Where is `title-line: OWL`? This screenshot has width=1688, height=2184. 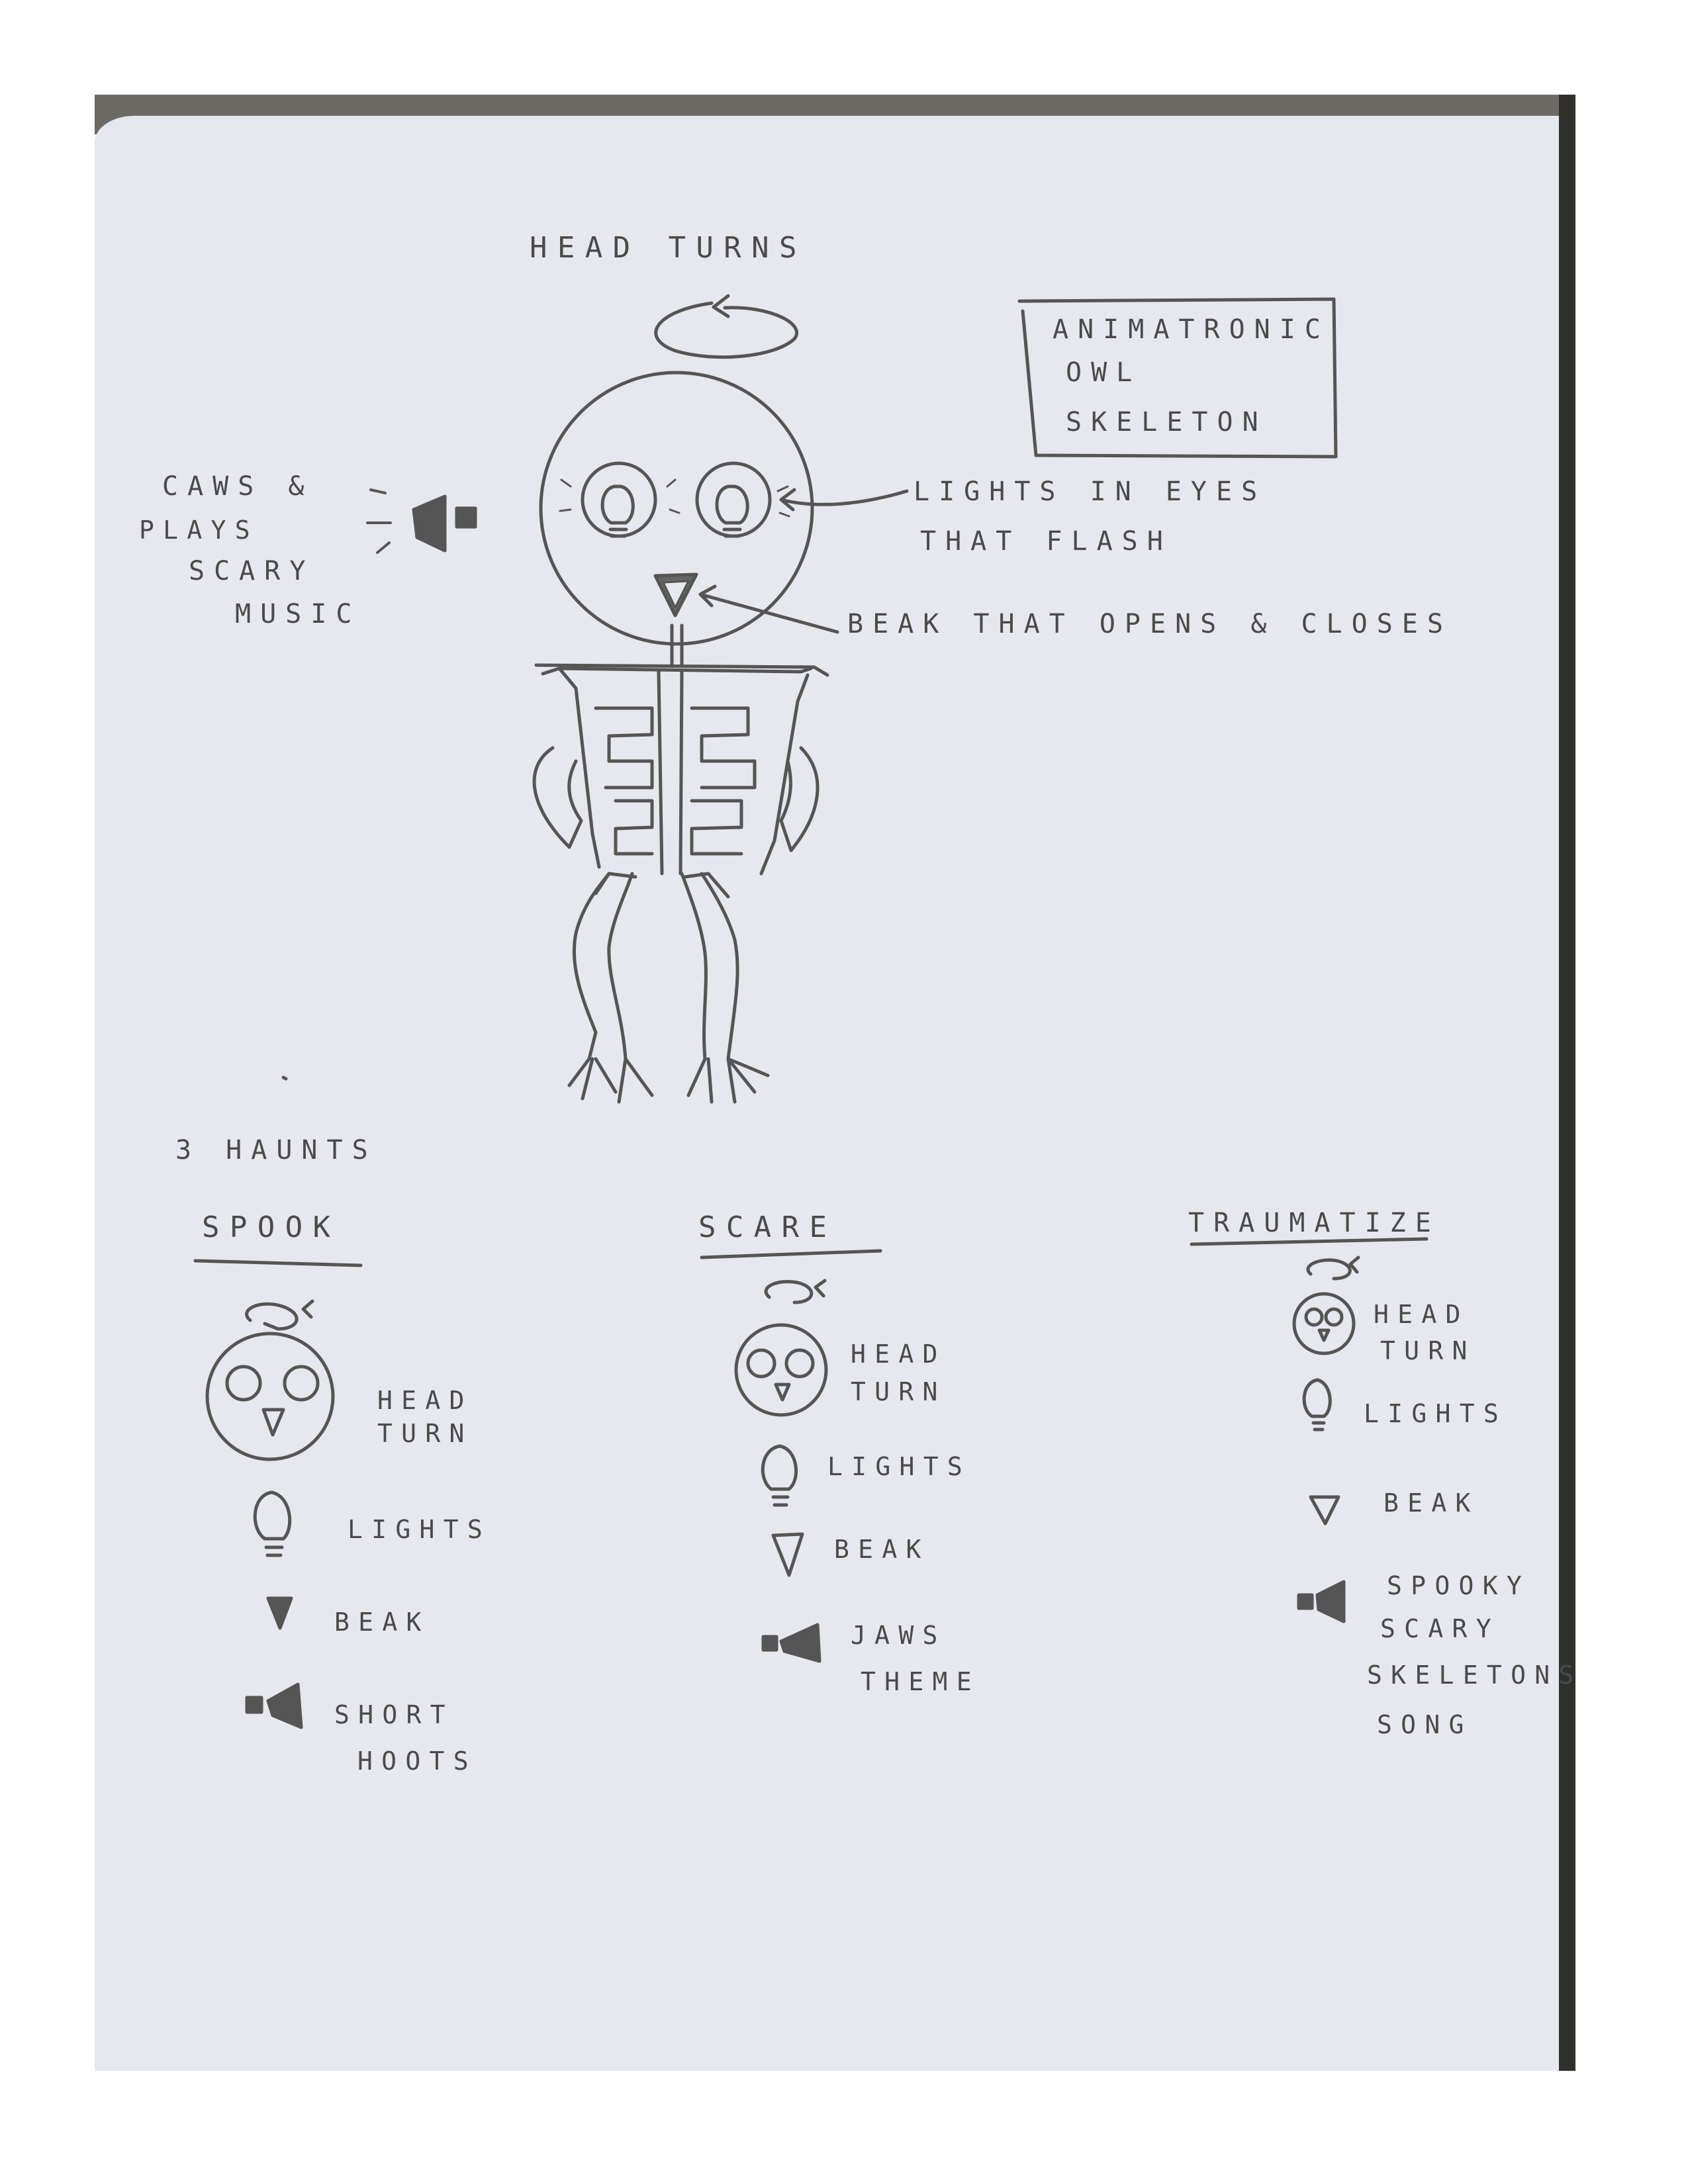 title-line: OWL is located at coordinates (1104, 372).